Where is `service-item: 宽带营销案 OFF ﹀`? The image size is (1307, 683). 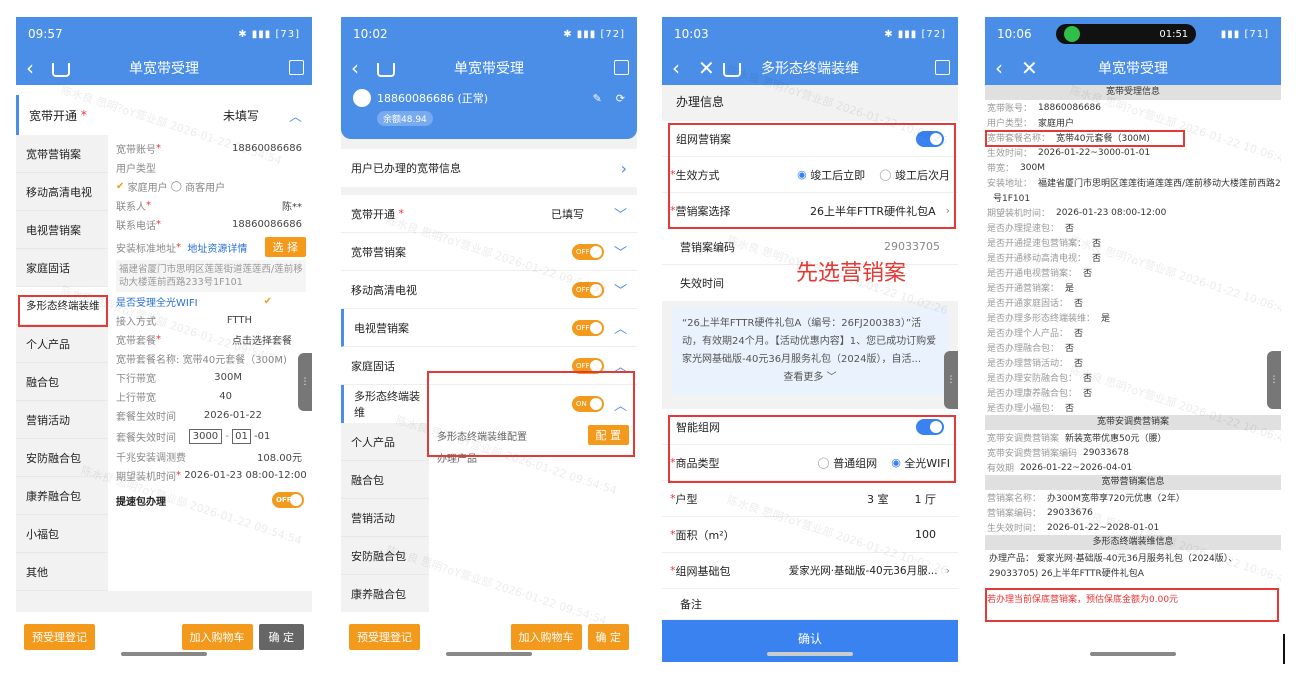
service-item: 宽带营销案 OFF ﹀ is located at coordinates (489, 252).